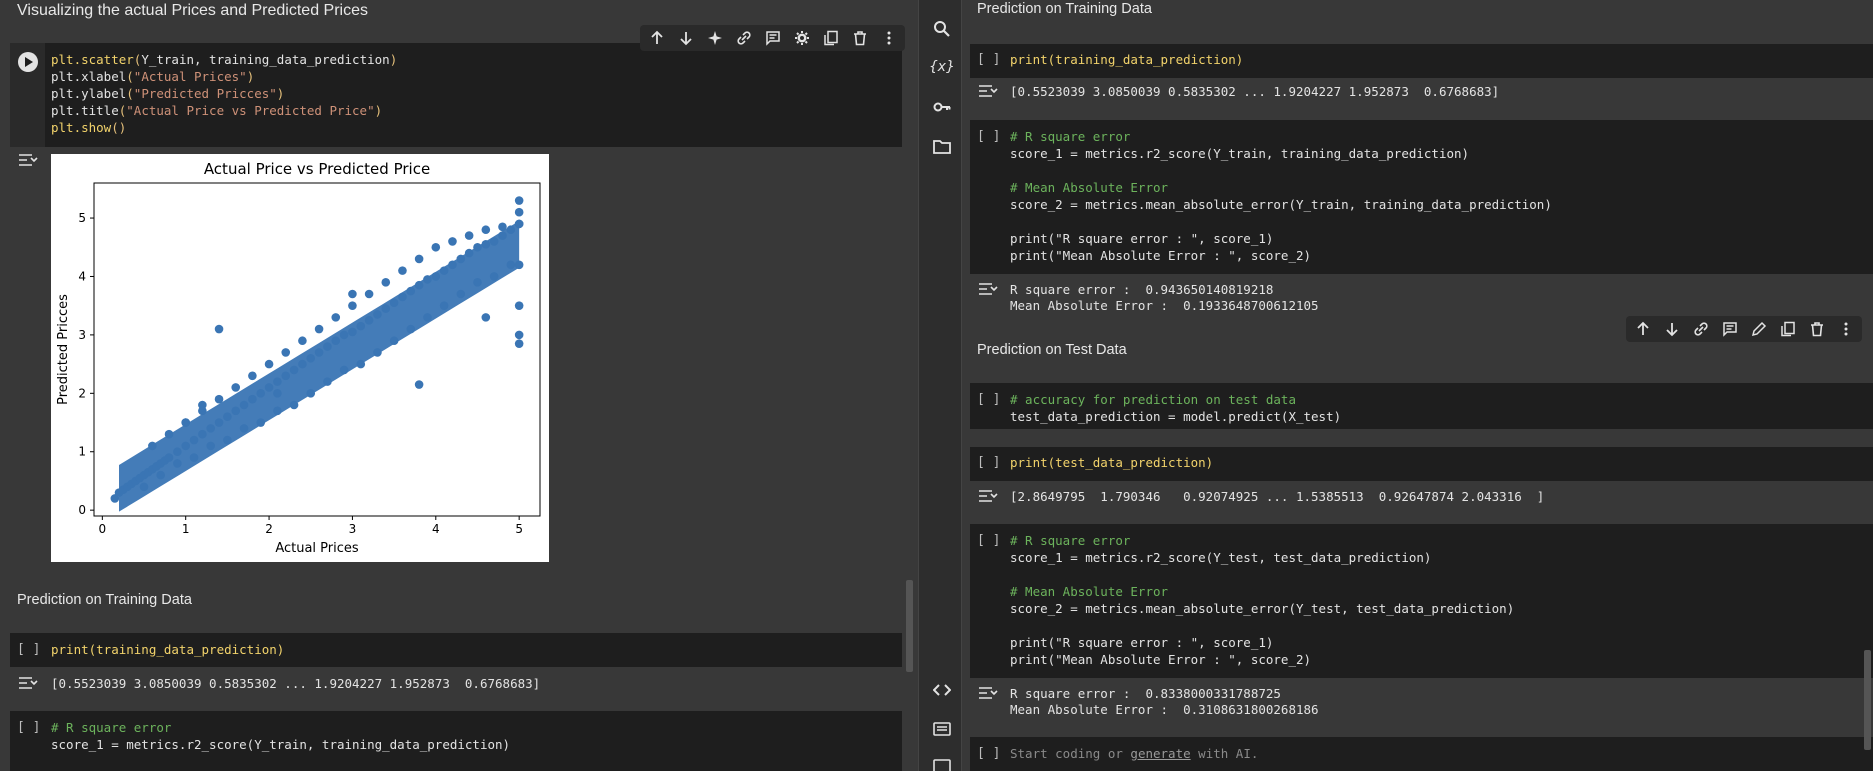 The width and height of the screenshot is (1873, 771). Describe the element at coordinates (1161, 255) in the screenshot. I see `code-line: print("Mean Absolute Error : ", score_2)` at that location.